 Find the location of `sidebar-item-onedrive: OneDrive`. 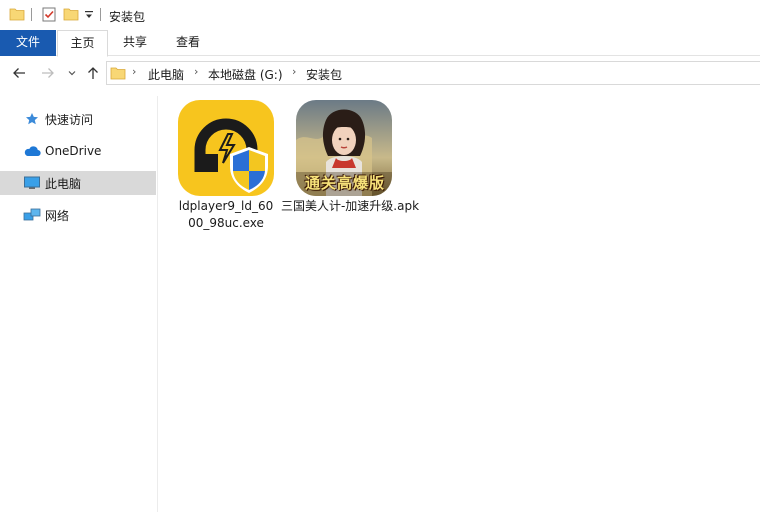

sidebar-item-onedrive: OneDrive is located at coordinates (78, 151).